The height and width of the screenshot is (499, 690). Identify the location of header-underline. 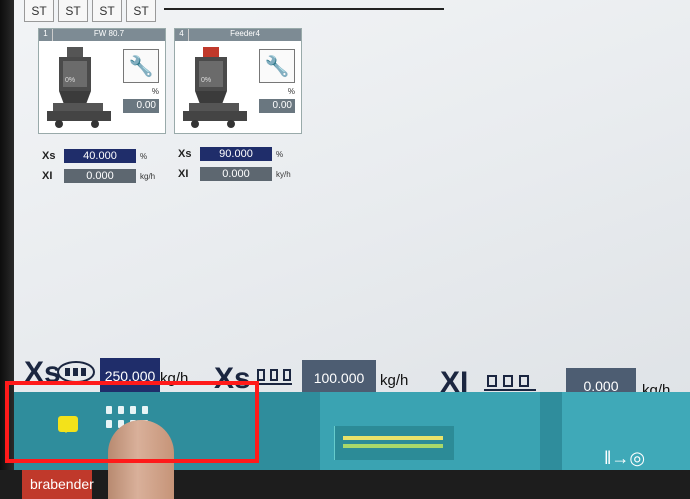
(304, 5).